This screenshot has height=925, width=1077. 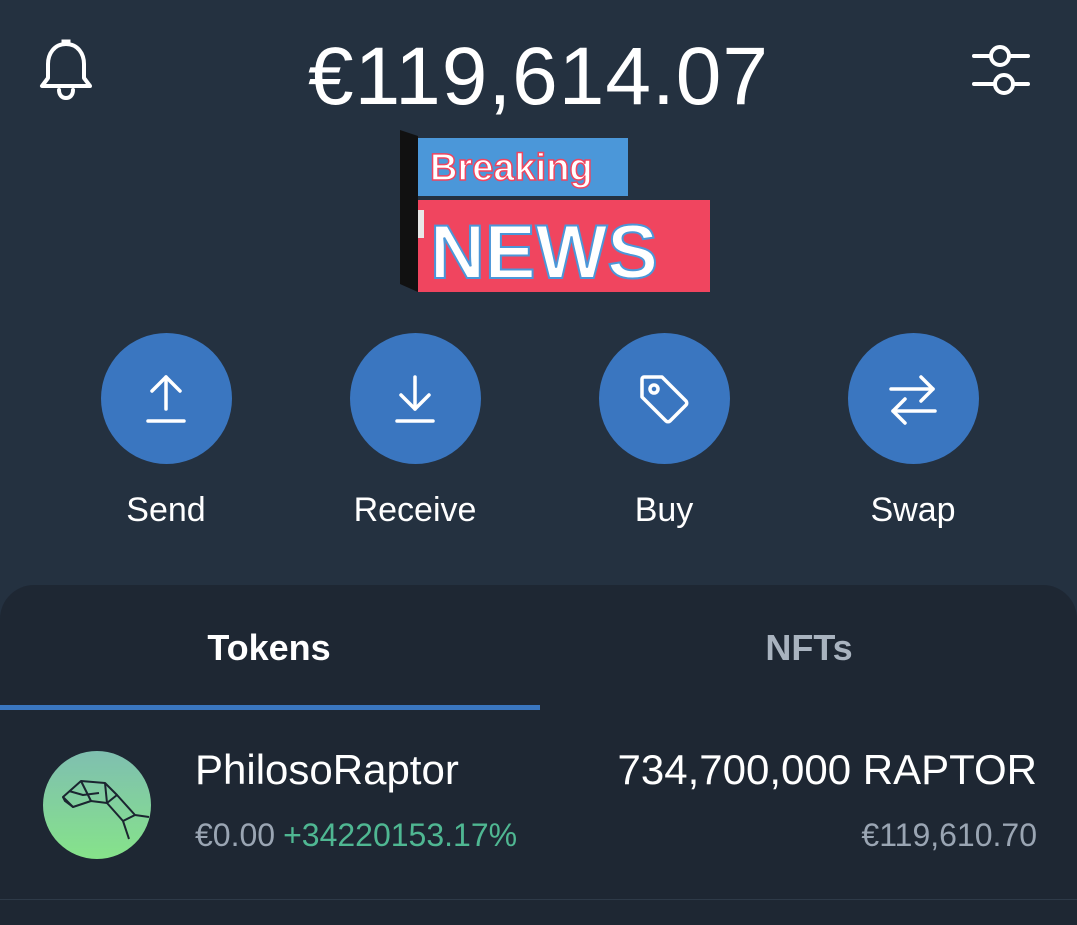 What do you see at coordinates (166, 510) in the screenshot?
I see `send-label: Send` at bounding box center [166, 510].